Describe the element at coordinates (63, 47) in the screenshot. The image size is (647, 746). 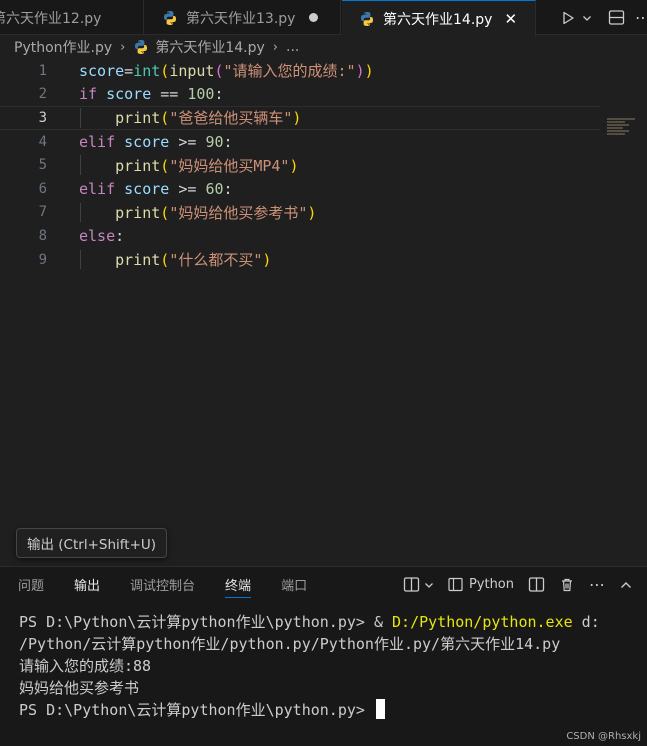
I see `breadcrumb-folder: Python作业.py` at that location.